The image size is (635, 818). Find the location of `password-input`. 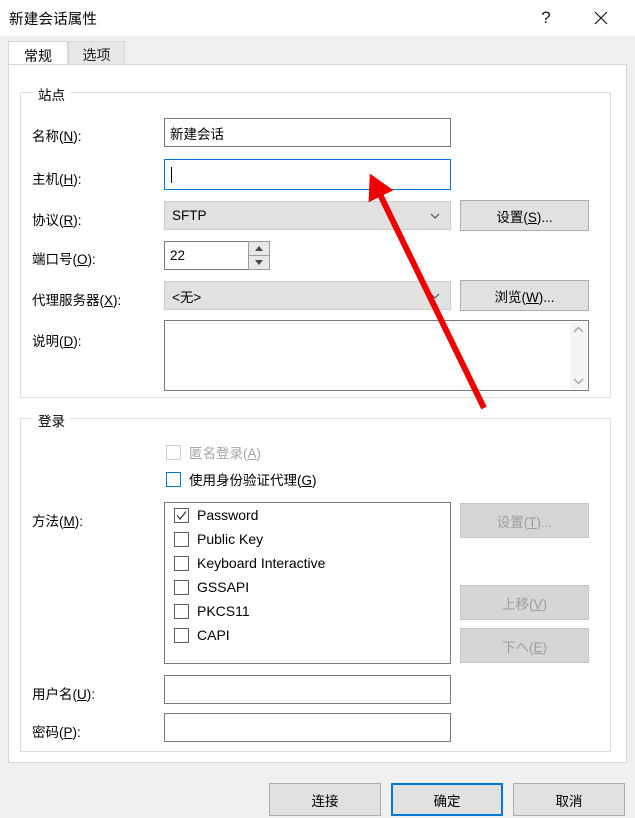

password-input is located at coordinates (307, 727).